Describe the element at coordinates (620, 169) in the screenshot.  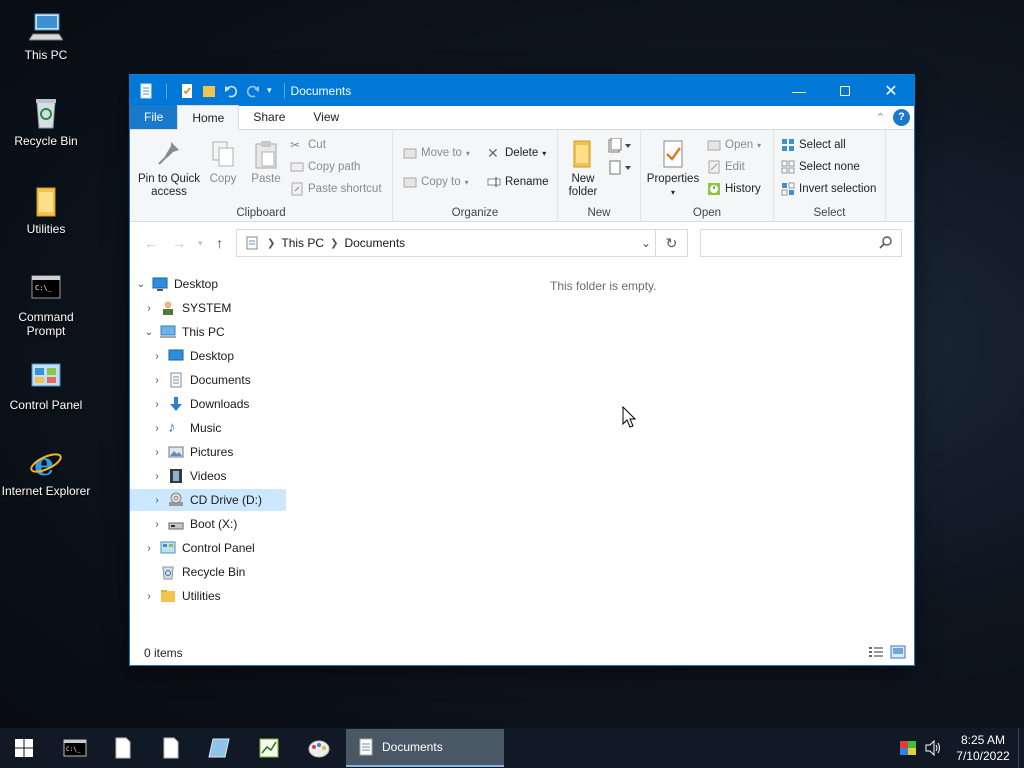
I see `easy-access-button` at that location.